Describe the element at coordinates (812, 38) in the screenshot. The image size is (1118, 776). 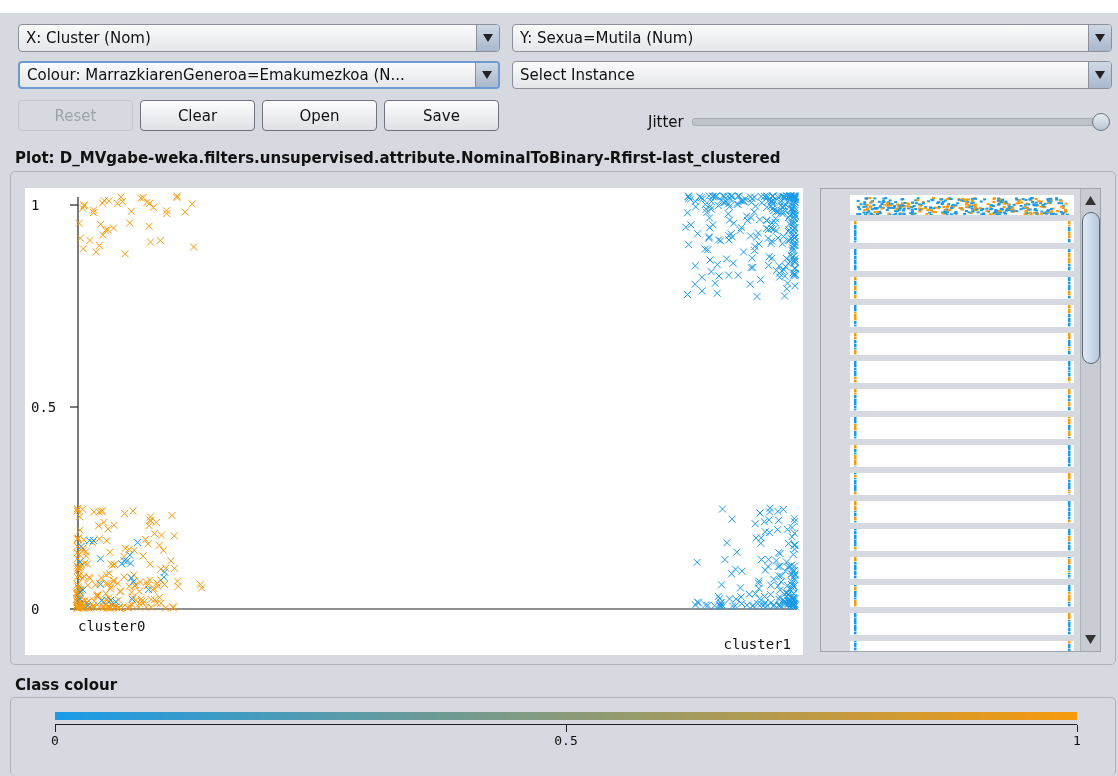
I see `dropdown: Y: Sexua=Mutila (Num)` at that location.